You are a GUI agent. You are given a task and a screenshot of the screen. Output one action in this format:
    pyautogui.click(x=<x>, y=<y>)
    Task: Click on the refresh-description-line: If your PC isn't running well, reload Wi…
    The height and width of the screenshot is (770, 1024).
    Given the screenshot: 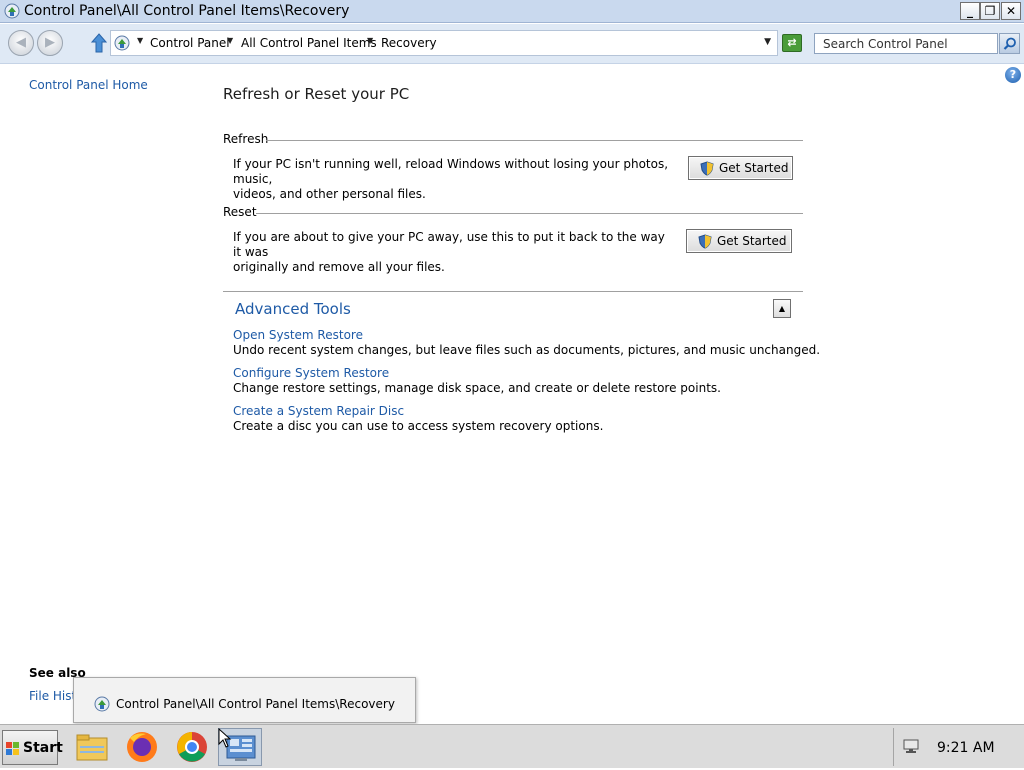 What is the action you would take?
    pyautogui.click(x=451, y=171)
    